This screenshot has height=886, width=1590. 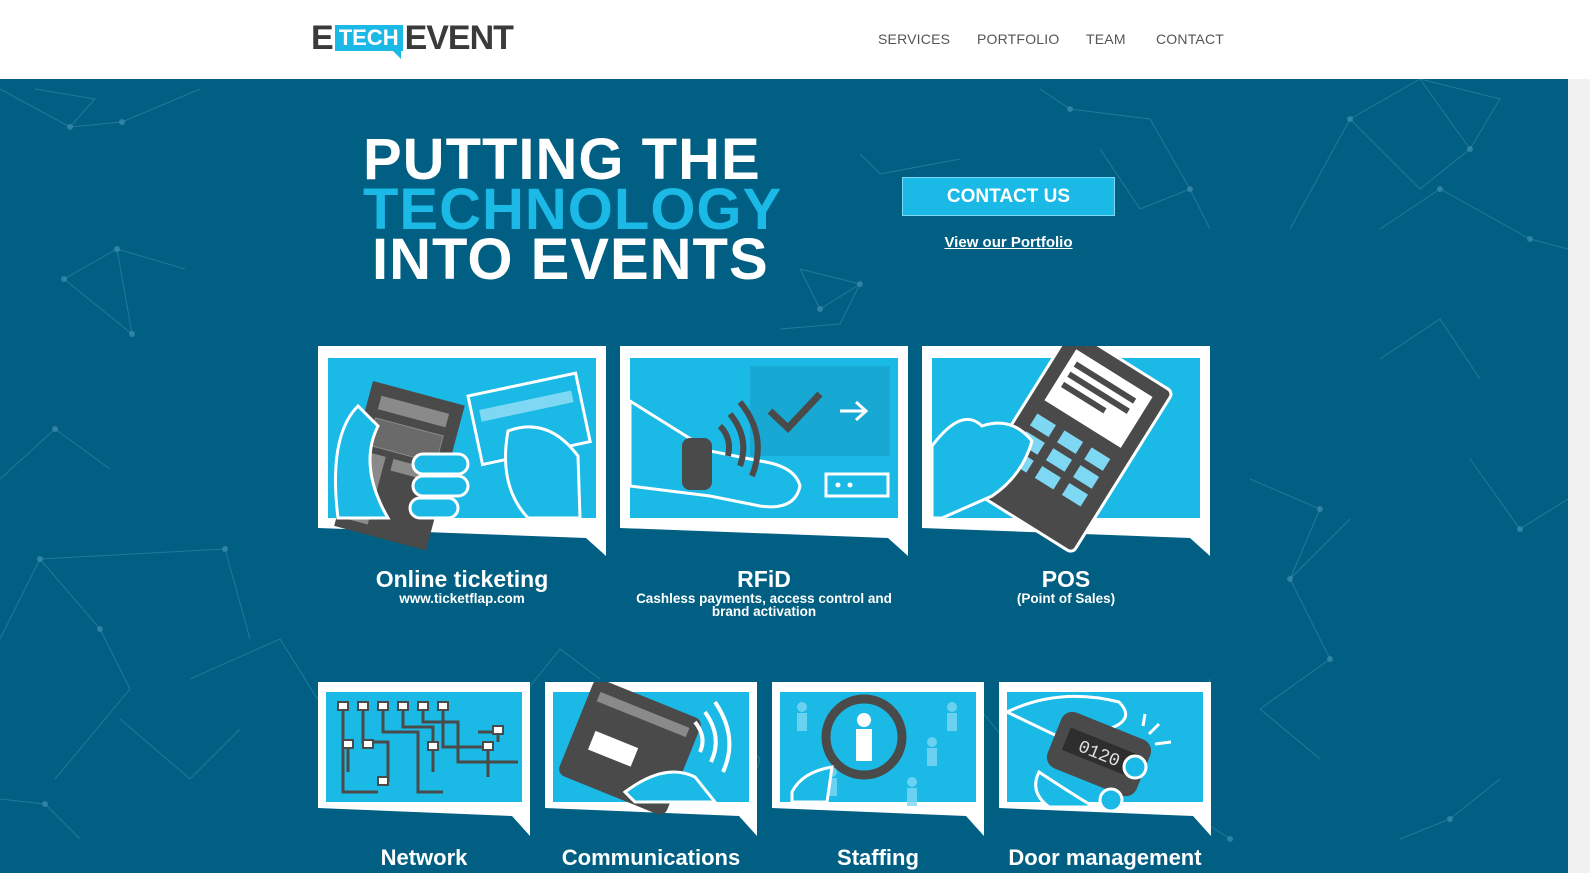 I want to click on card-title: Staffing, so click(x=878, y=857).